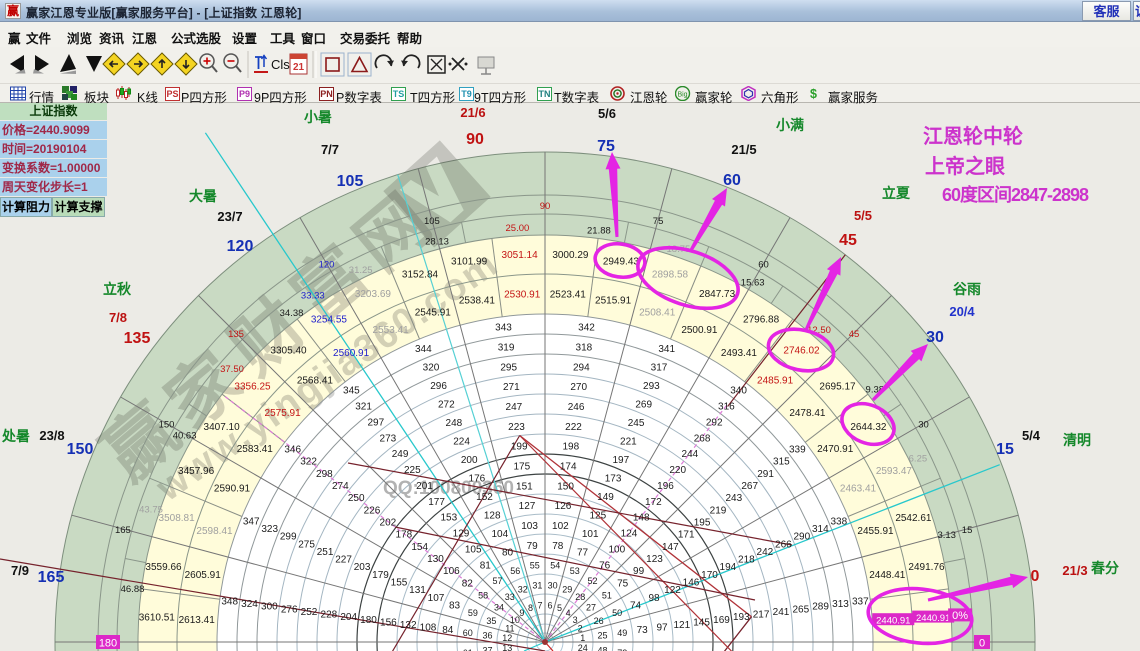 This screenshot has height=651, width=1140. What do you see at coordinates (580, 629) in the screenshot?
I see `svg-text: 2` at bounding box center [580, 629].